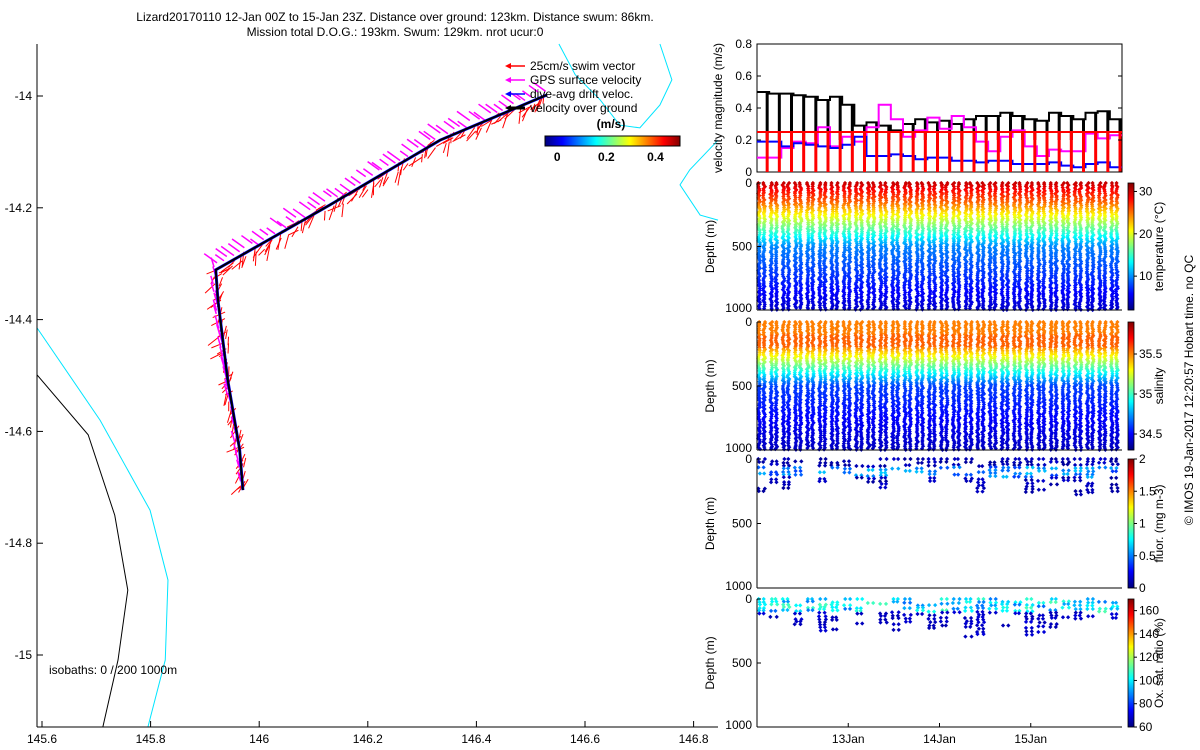 The height and width of the screenshot is (750, 1200). I want to click on y-tick-label: -14.2, so click(19, 208).